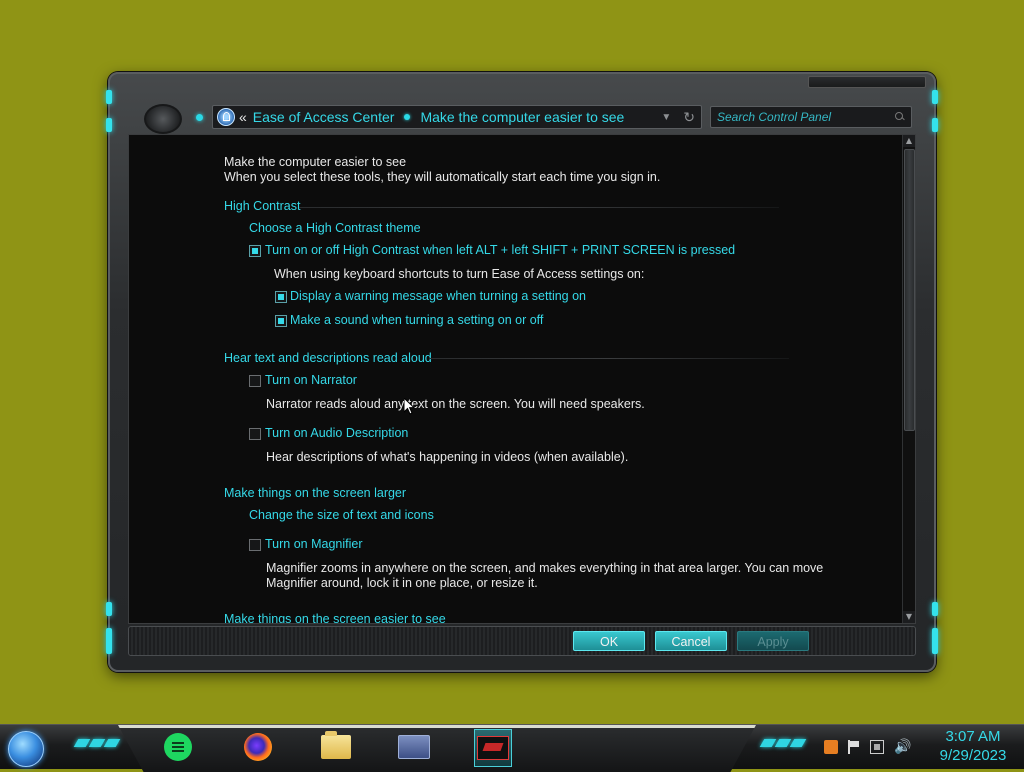  Describe the element at coordinates (324, 117) in the screenshot. I see `breadcrumb-ease-of-access-center: Ease of Access Center` at that location.